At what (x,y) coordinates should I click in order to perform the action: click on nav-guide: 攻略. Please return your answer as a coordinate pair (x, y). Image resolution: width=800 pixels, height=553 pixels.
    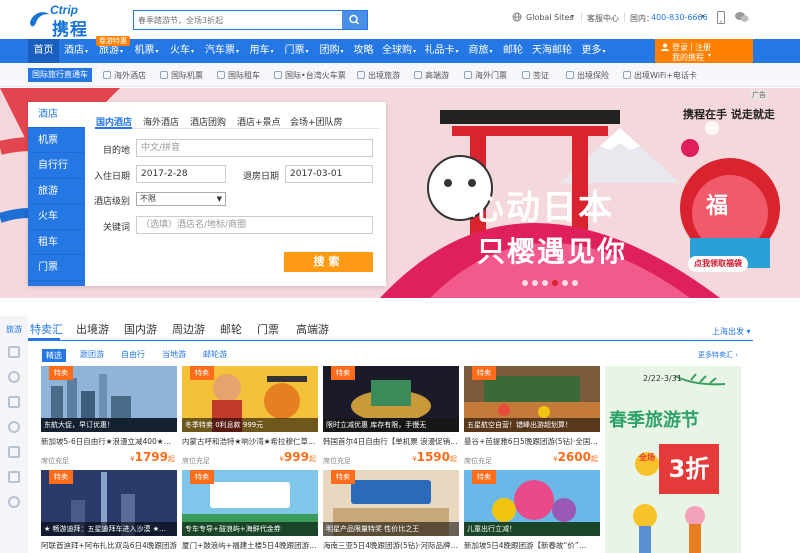
    Looking at the image, I should click on (363, 51).